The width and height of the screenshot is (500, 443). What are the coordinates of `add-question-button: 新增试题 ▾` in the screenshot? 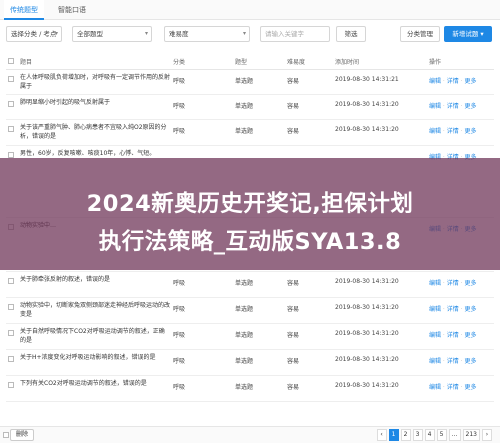 It's located at (468, 34).